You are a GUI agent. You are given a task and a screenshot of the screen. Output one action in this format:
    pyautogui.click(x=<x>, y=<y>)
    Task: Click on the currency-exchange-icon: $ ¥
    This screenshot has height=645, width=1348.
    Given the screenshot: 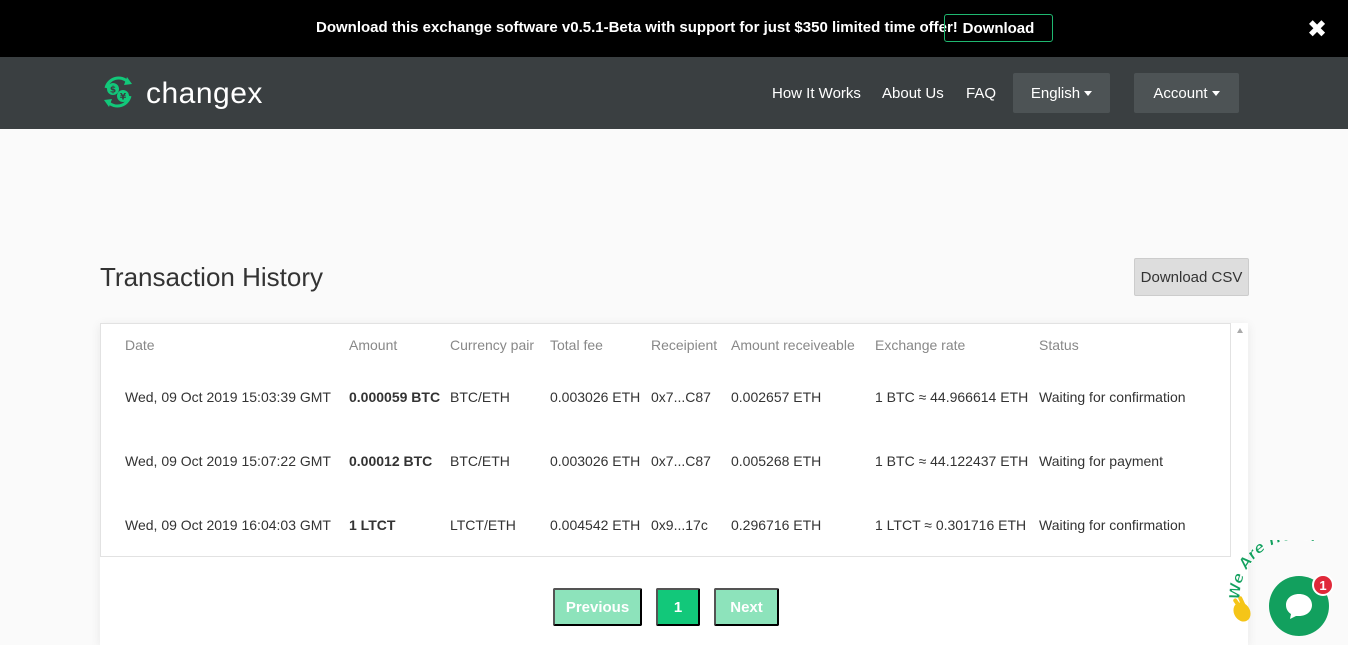 What is the action you would take?
    pyautogui.click(x=118, y=92)
    